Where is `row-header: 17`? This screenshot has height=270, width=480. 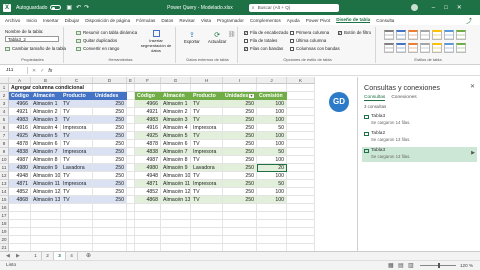 row-header: 17 is located at coordinates (4, 216).